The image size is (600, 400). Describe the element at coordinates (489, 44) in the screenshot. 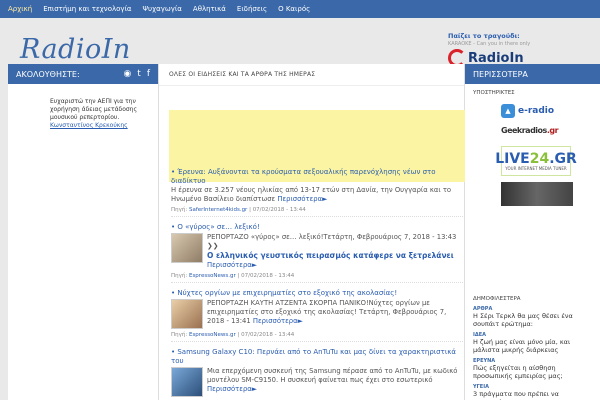

I see `now-playing-track: KARAOKE - Can you in there only` at that location.